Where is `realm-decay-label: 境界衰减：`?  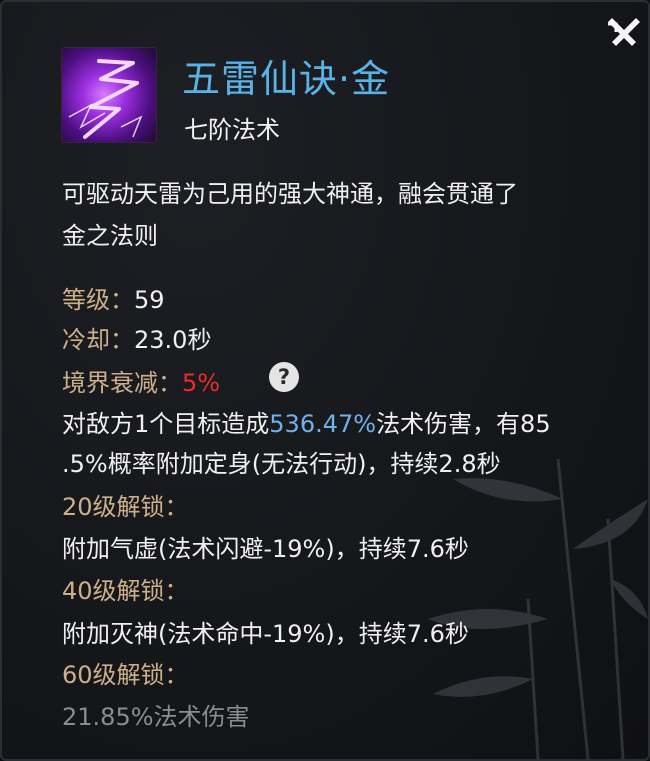 realm-decay-label: 境界衰减： is located at coordinates (122, 383).